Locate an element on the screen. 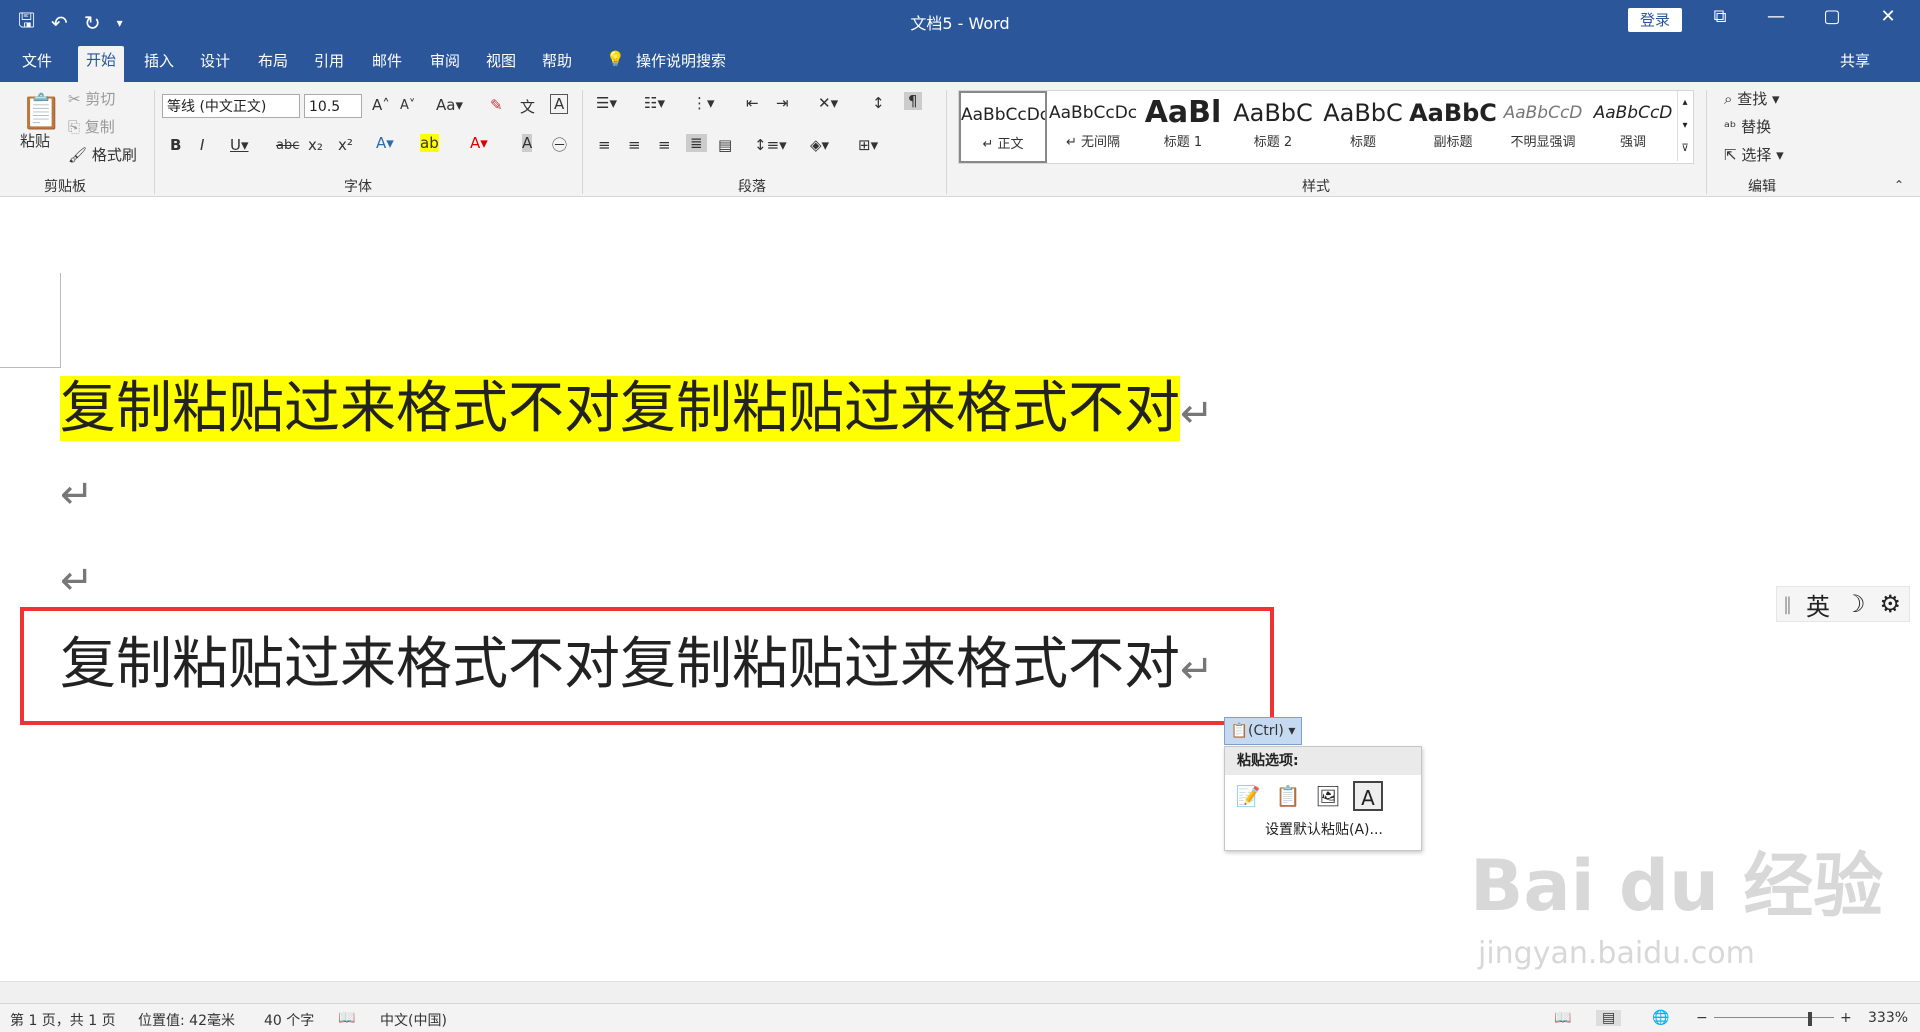 The height and width of the screenshot is (1032, 1920). login-button: 登录 is located at coordinates (1655, 20).